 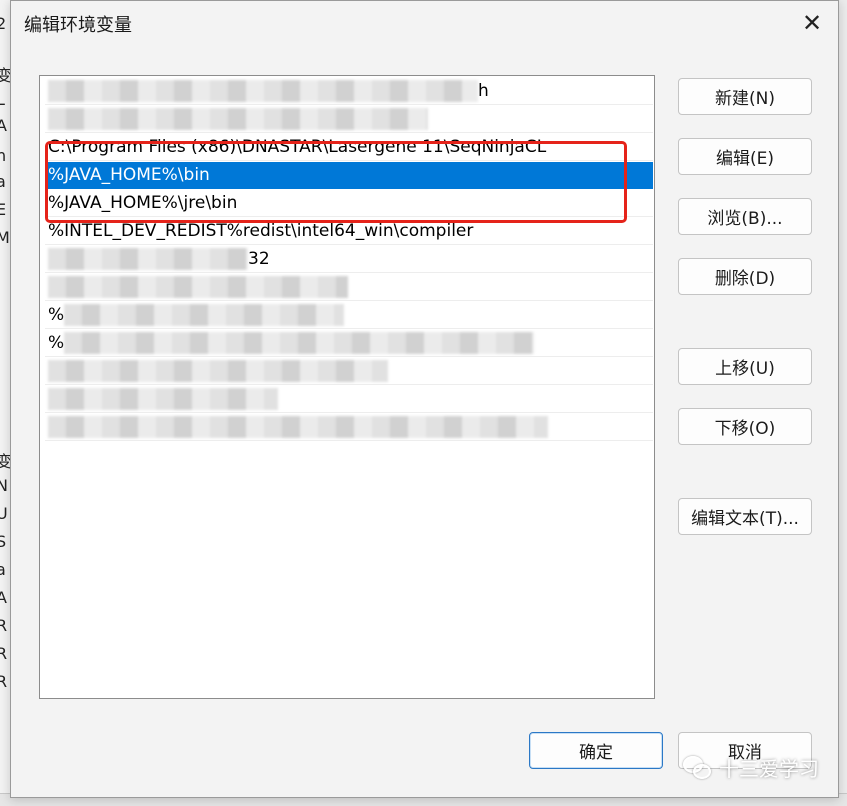 I want to click on background-window-char: M, so click(x=5, y=237).